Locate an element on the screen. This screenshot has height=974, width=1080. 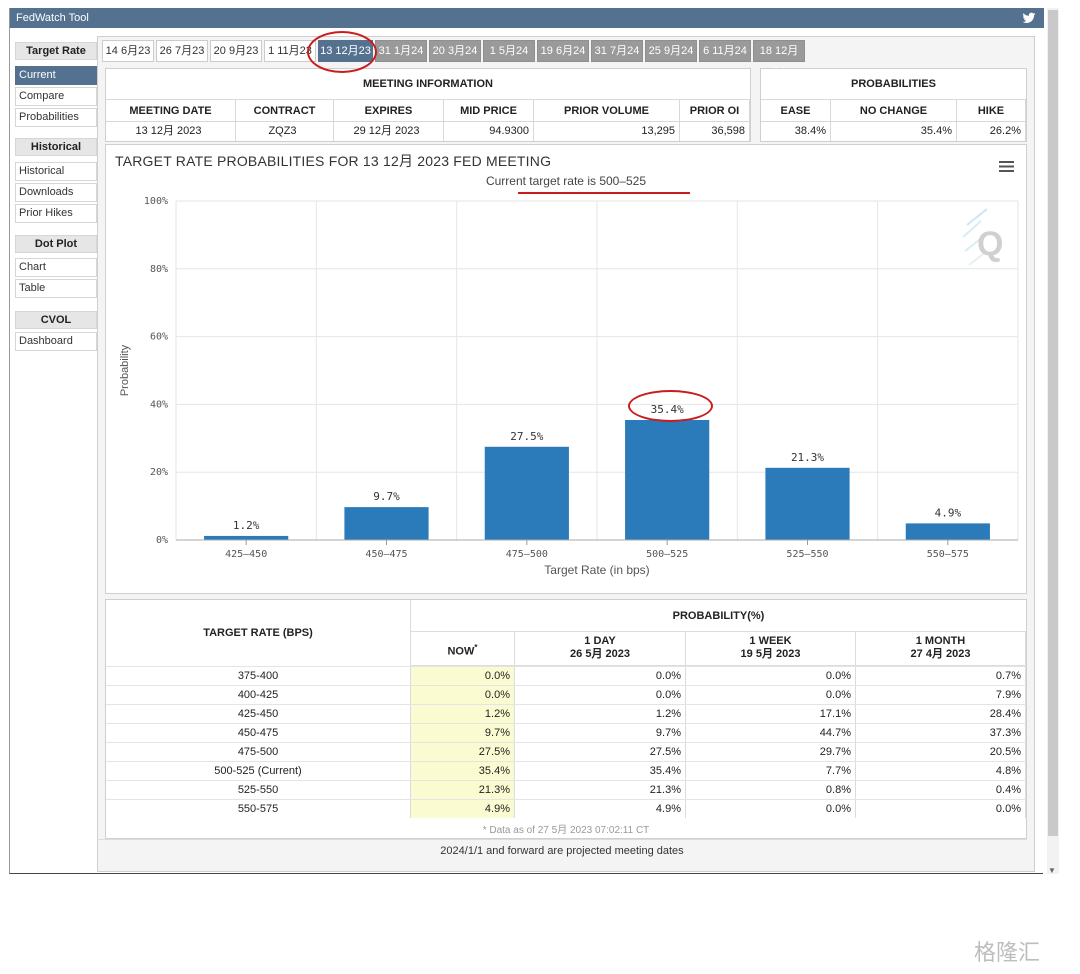
table-cell-prob: 44.7% is located at coordinates (771, 733).